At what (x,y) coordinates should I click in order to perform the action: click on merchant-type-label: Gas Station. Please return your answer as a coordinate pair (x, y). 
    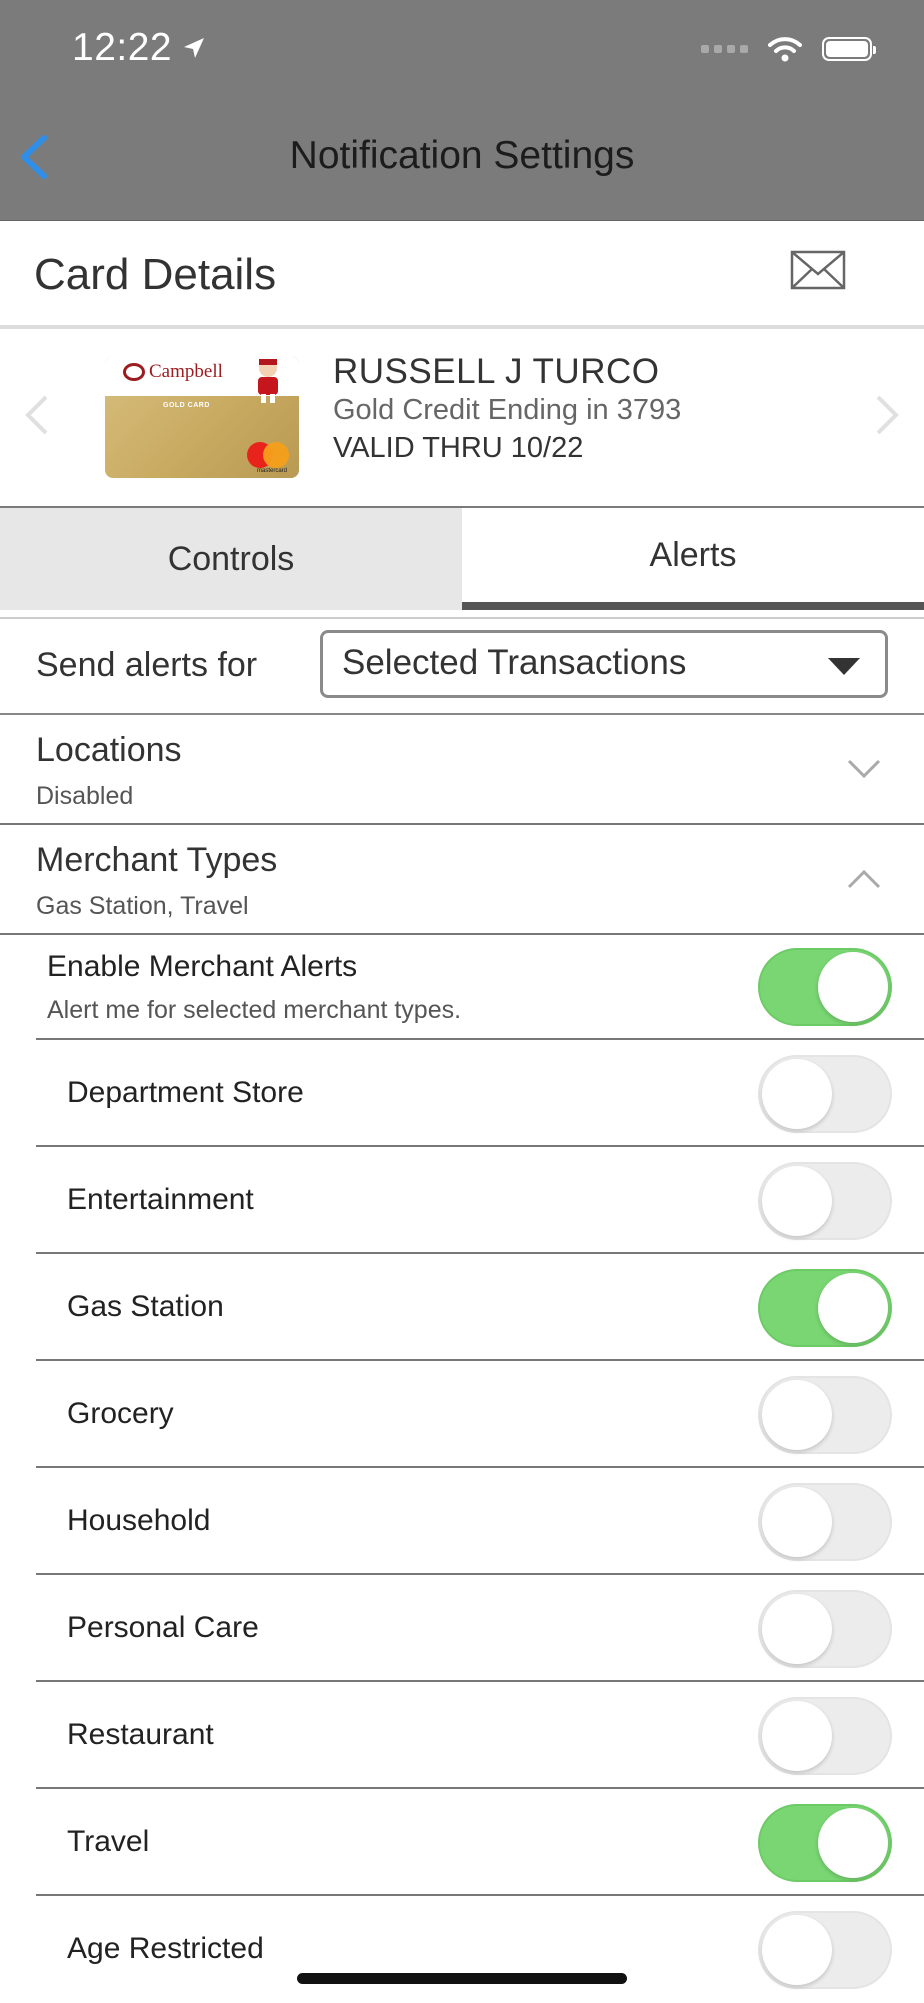
    Looking at the image, I should click on (145, 1306).